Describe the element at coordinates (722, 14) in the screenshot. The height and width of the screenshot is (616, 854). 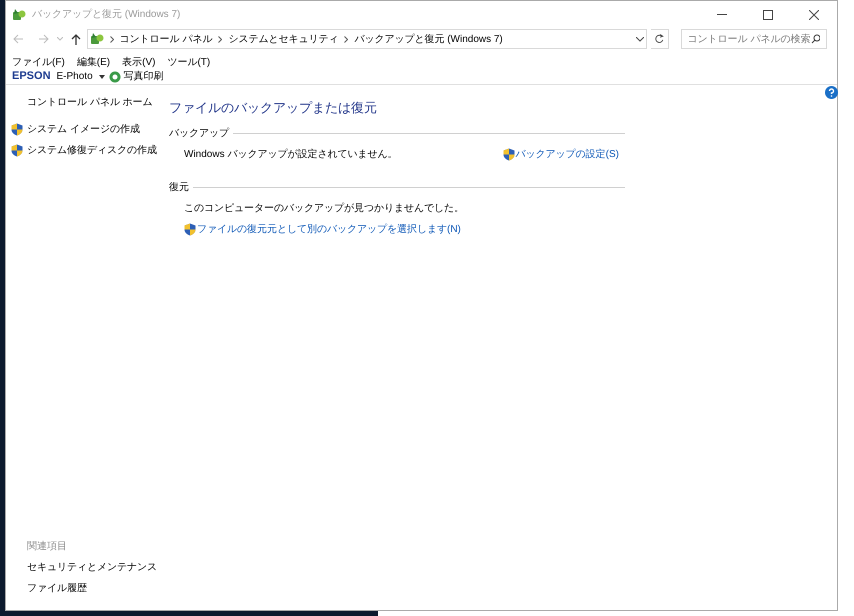
I see `minimize-icon` at that location.